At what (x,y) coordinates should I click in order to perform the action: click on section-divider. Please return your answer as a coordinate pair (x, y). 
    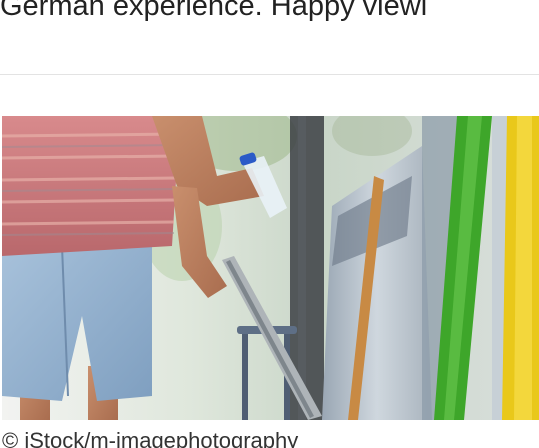
    Looking at the image, I should click on (269, 74).